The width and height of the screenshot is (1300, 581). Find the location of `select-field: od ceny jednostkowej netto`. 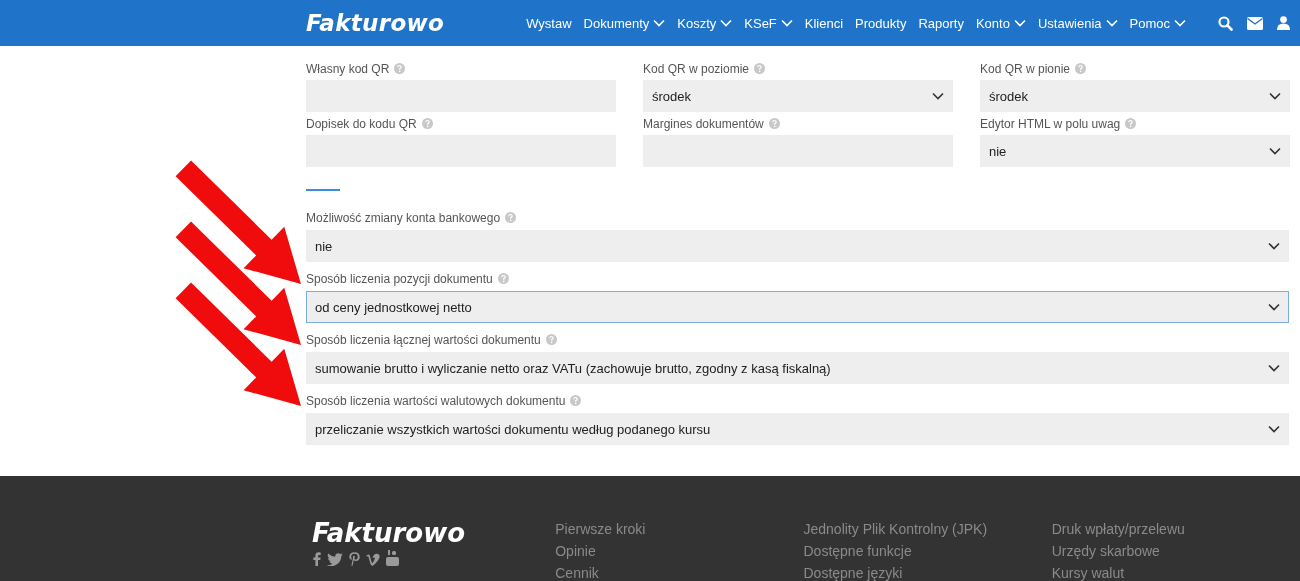

select-field: od ceny jednostkowej netto is located at coordinates (797, 307).